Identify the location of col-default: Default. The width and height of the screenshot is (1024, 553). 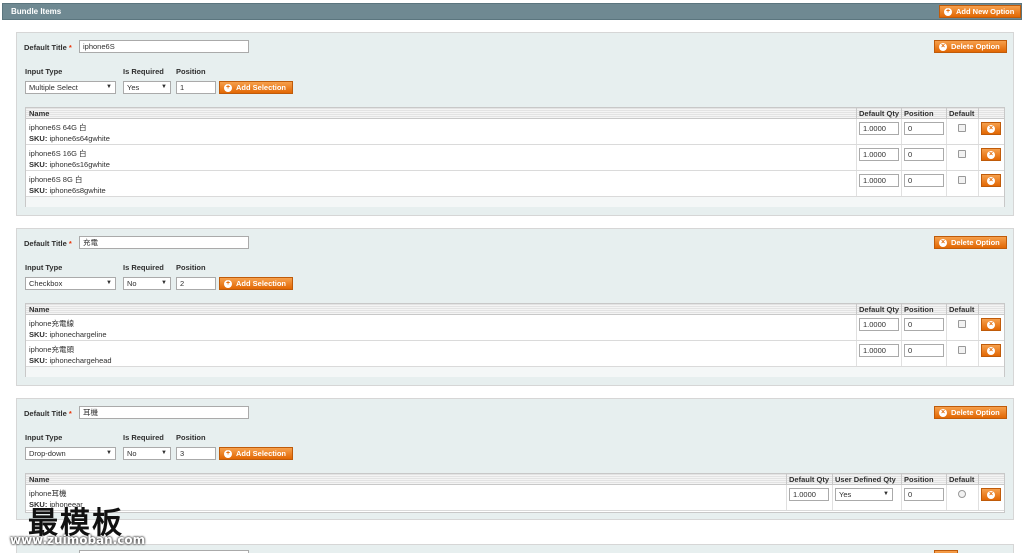
(962, 479).